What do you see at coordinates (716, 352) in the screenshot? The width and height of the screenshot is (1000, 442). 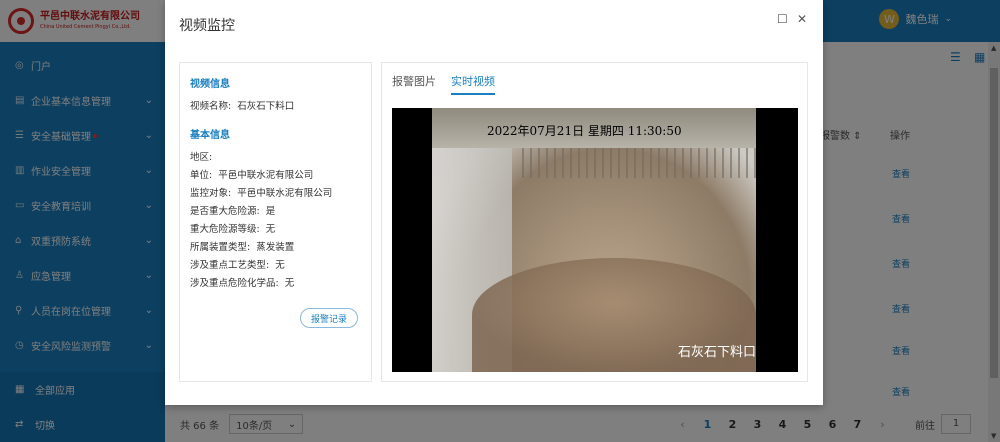 I see `video-camera-name: 石灰石下料口` at bounding box center [716, 352].